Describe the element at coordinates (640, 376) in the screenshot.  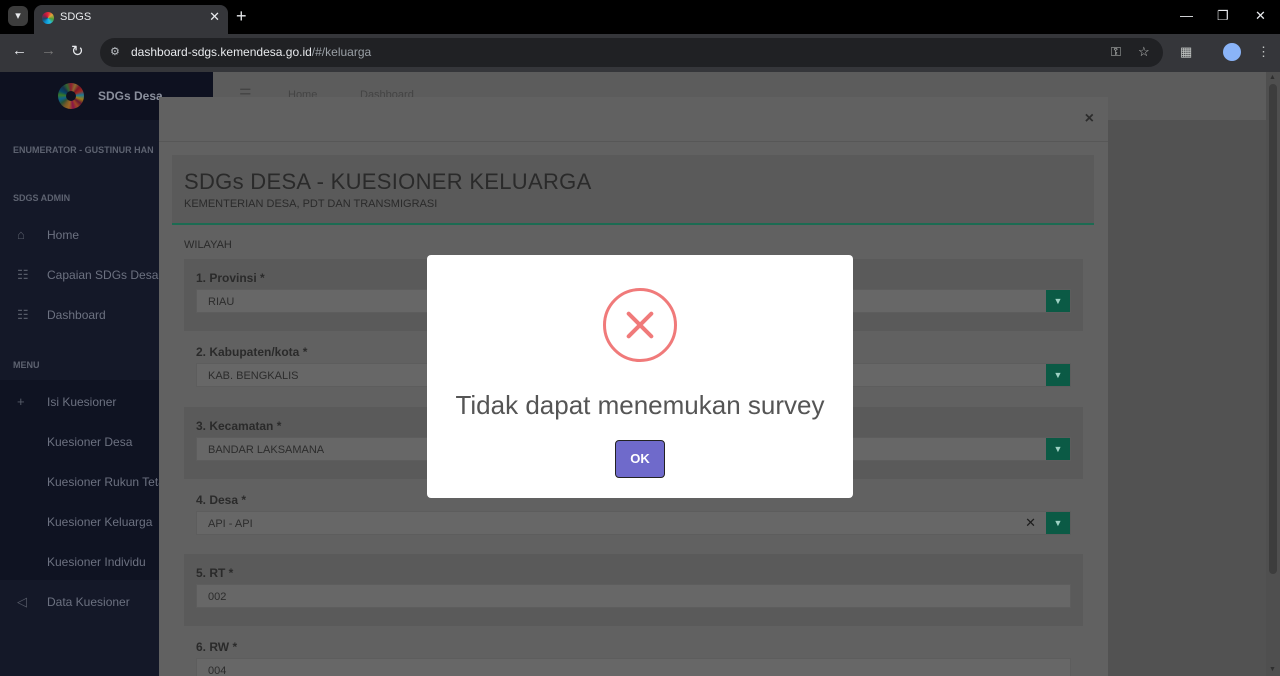
I see `error-alert-dialog: Tidak dapat menemukan survey OK` at that location.